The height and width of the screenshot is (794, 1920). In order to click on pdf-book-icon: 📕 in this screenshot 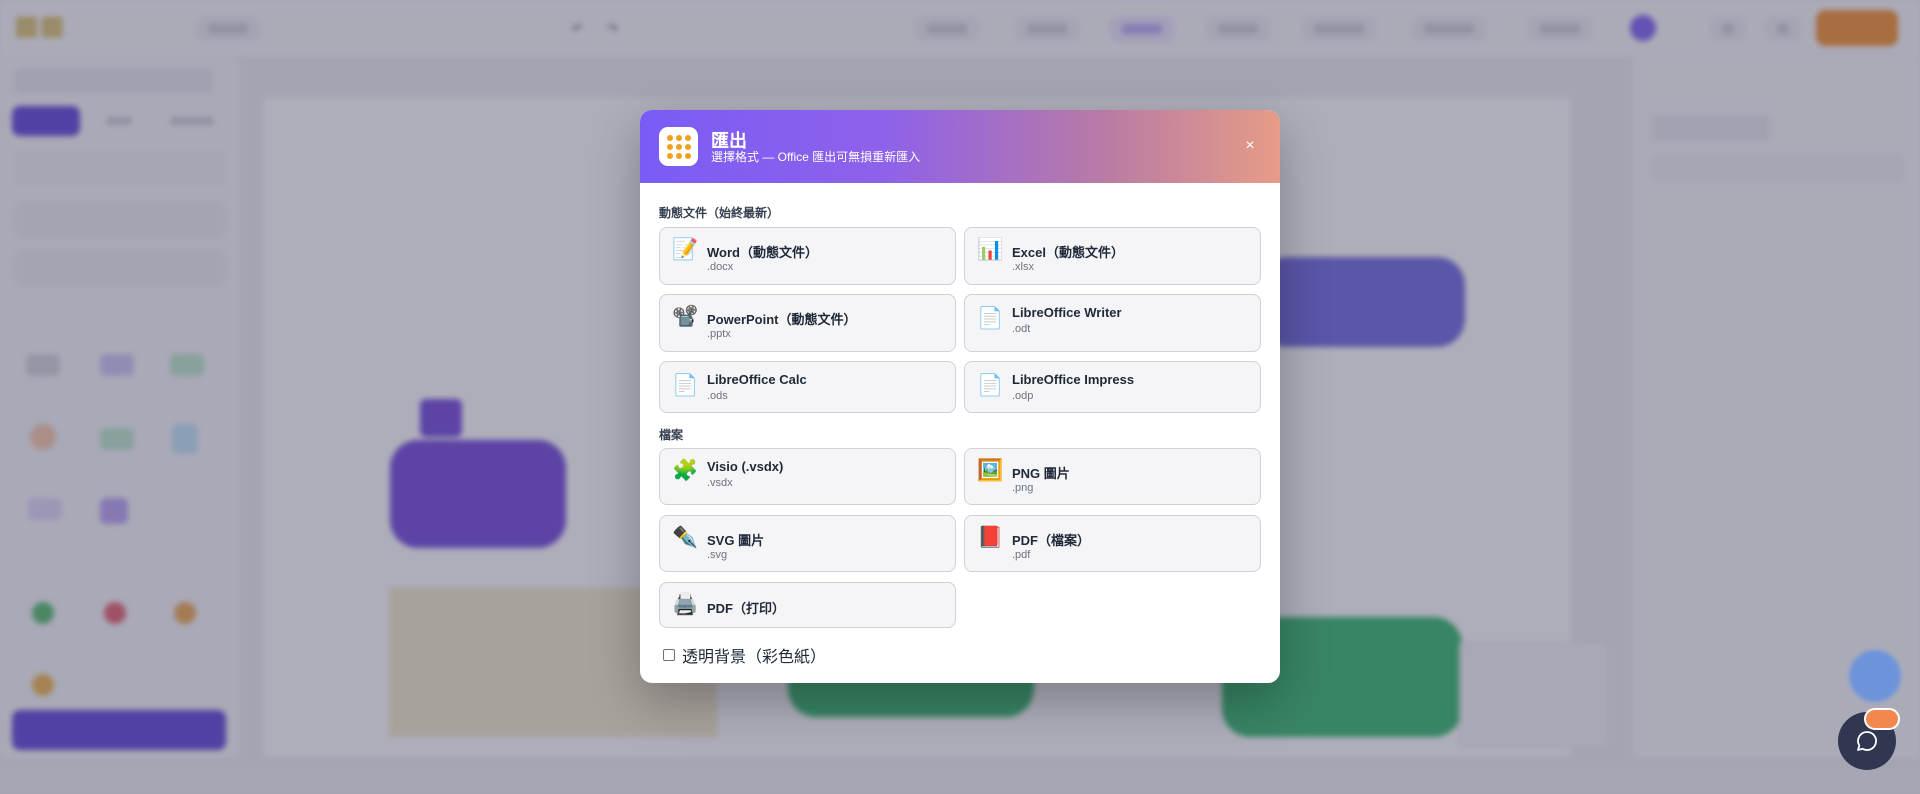, I will do `click(990, 537)`.